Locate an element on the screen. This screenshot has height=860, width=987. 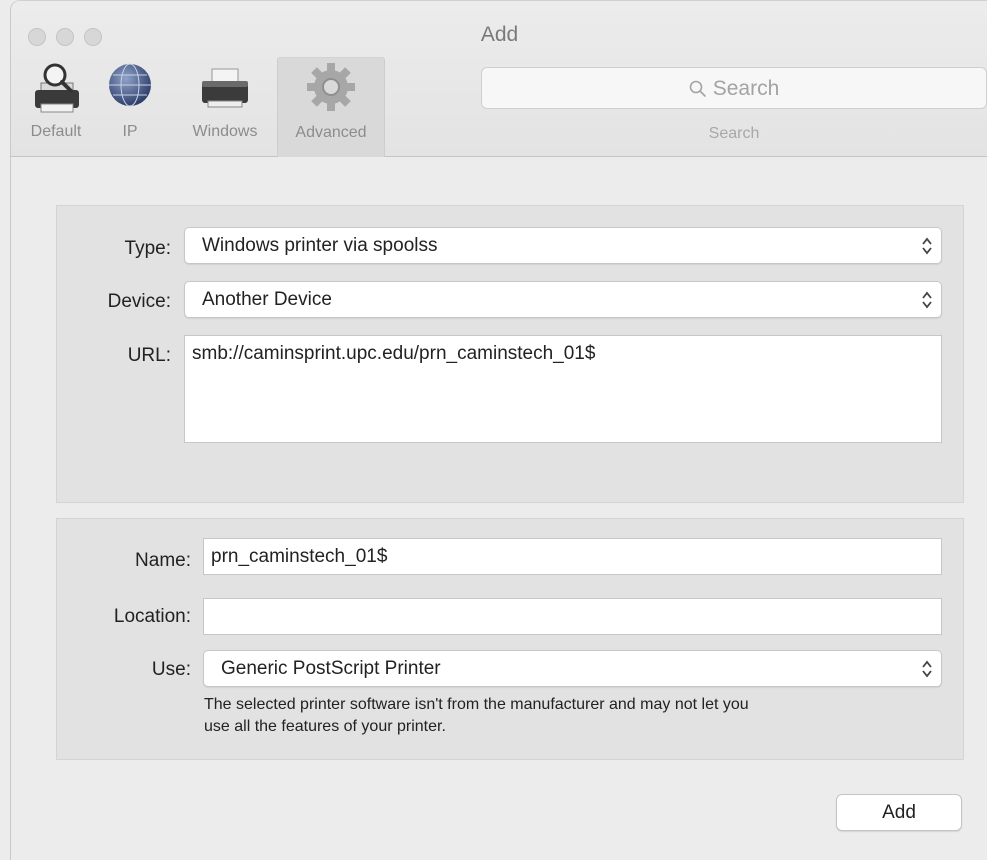
location-label: Location: is located at coordinates (152, 616).